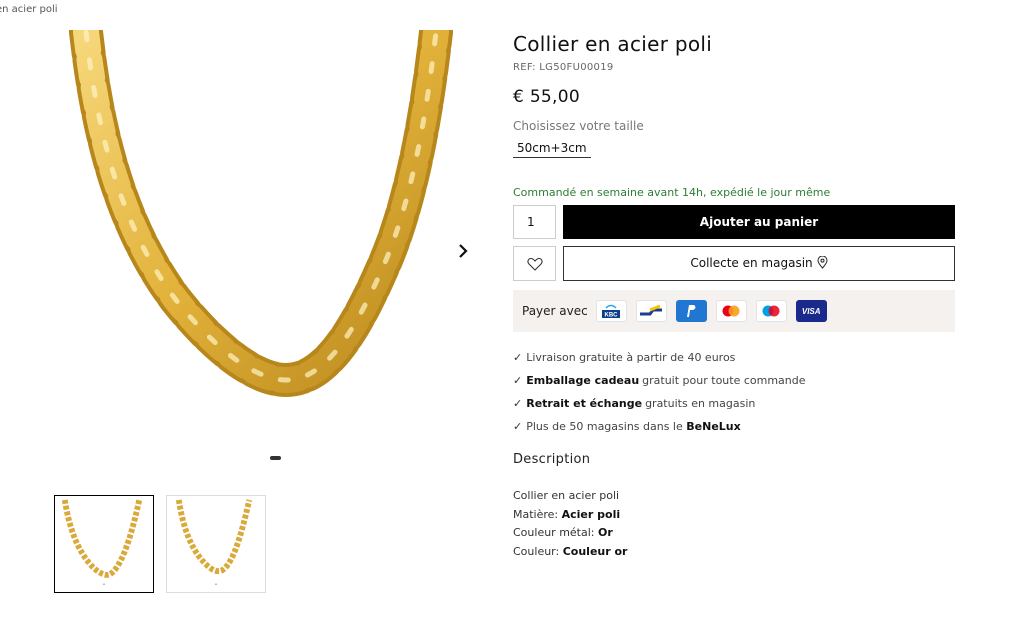  What do you see at coordinates (566, 495) in the screenshot?
I see `description-line: Collier en acier poli` at bounding box center [566, 495].